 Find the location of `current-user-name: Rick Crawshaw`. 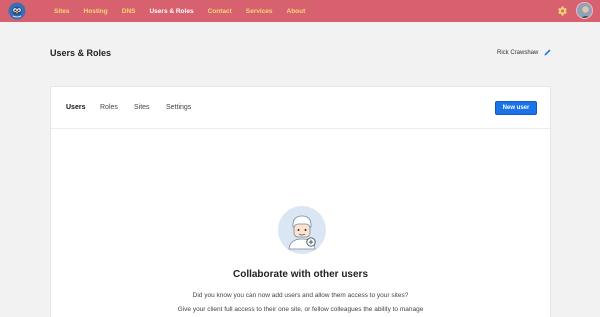

current-user-name: Rick Crawshaw is located at coordinates (518, 53).